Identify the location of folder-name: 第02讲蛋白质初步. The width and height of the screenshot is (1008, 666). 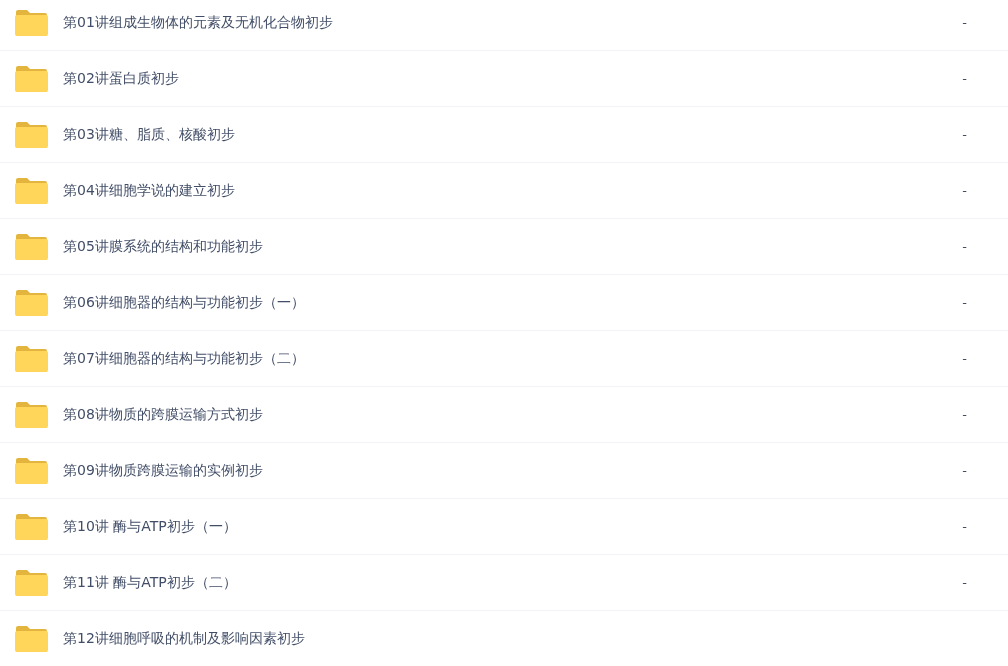
(493, 78).